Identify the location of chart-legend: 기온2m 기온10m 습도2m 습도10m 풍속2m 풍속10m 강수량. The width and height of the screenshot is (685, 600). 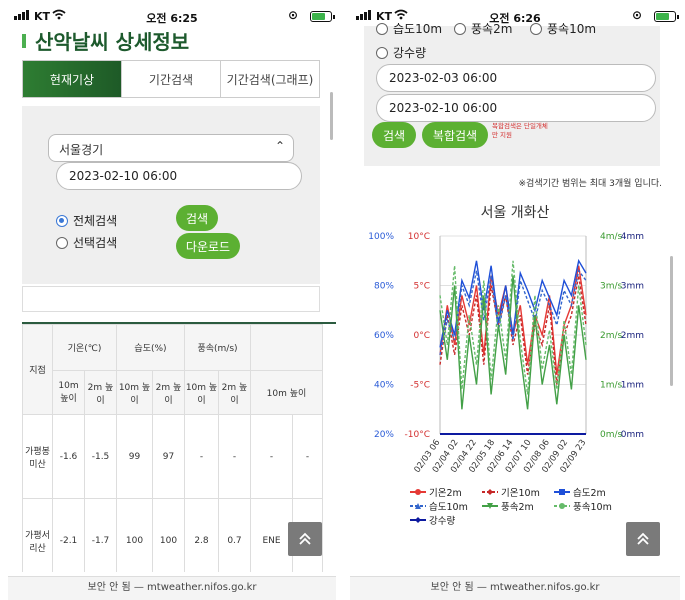
(530, 506).